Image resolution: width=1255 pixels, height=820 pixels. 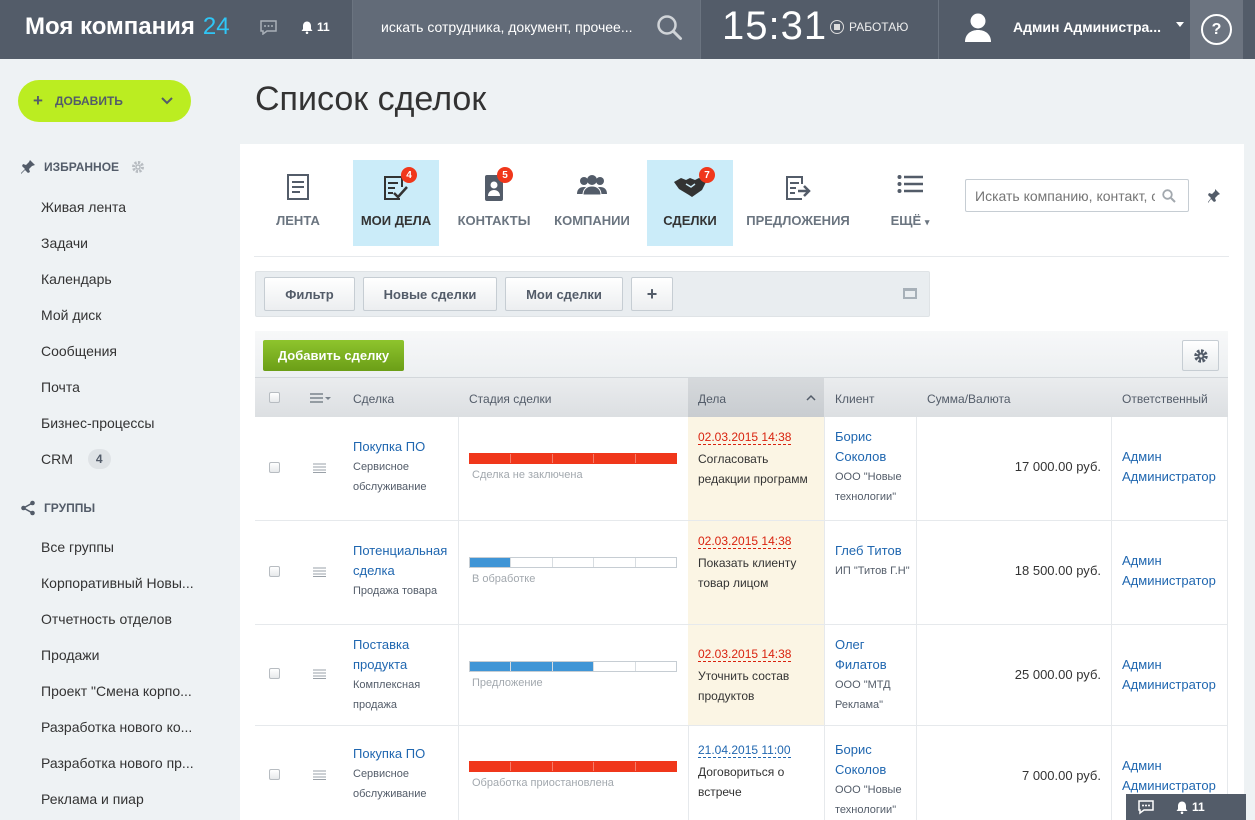 What do you see at coordinates (92, 799) in the screenshot?
I see `sidebar-item-group: Реклама и пиар` at bounding box center [92, 799].